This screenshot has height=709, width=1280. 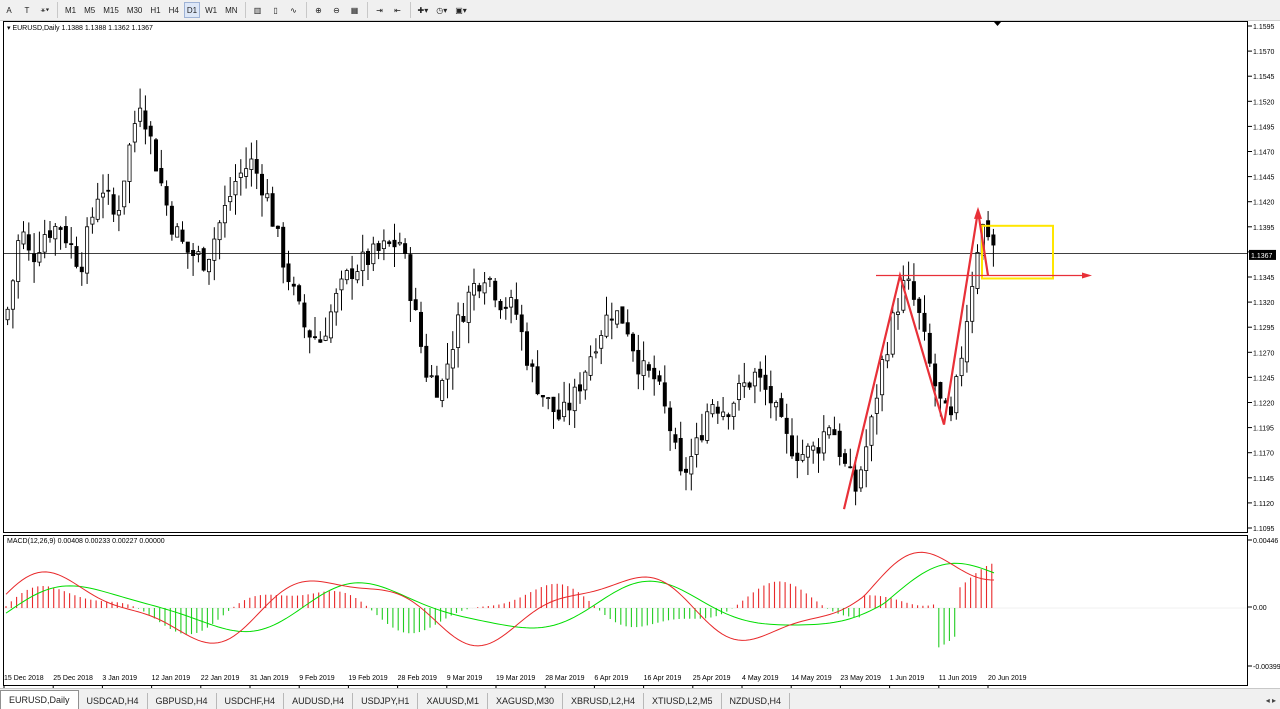 What do you see at coordinates (1264, 127) in the screenshot?
I see `price-tick-label: 1.1495` at bounding box center [1264, 127].